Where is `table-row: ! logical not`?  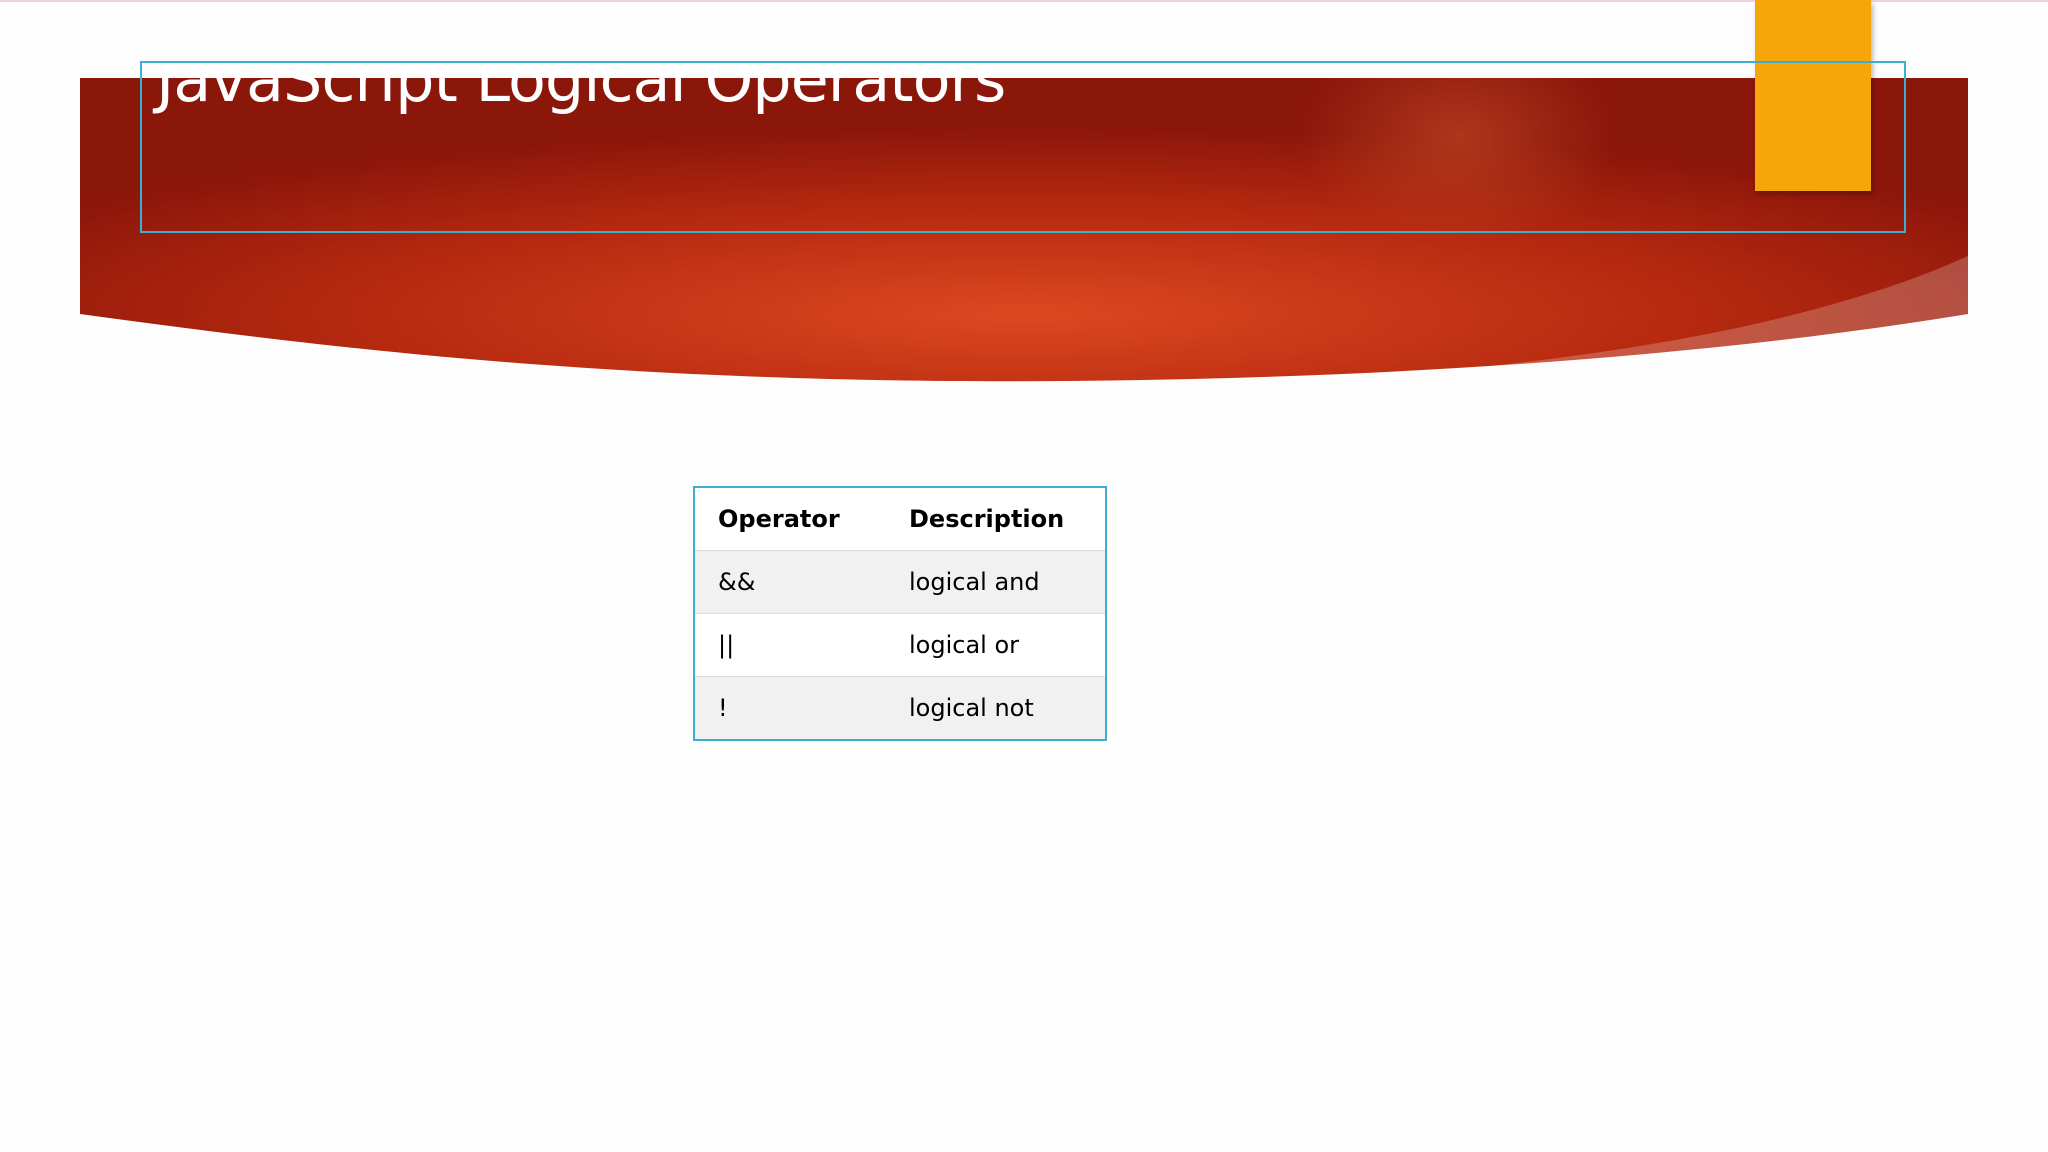
table-row: ! logical not is located at coordinates (900, 708).